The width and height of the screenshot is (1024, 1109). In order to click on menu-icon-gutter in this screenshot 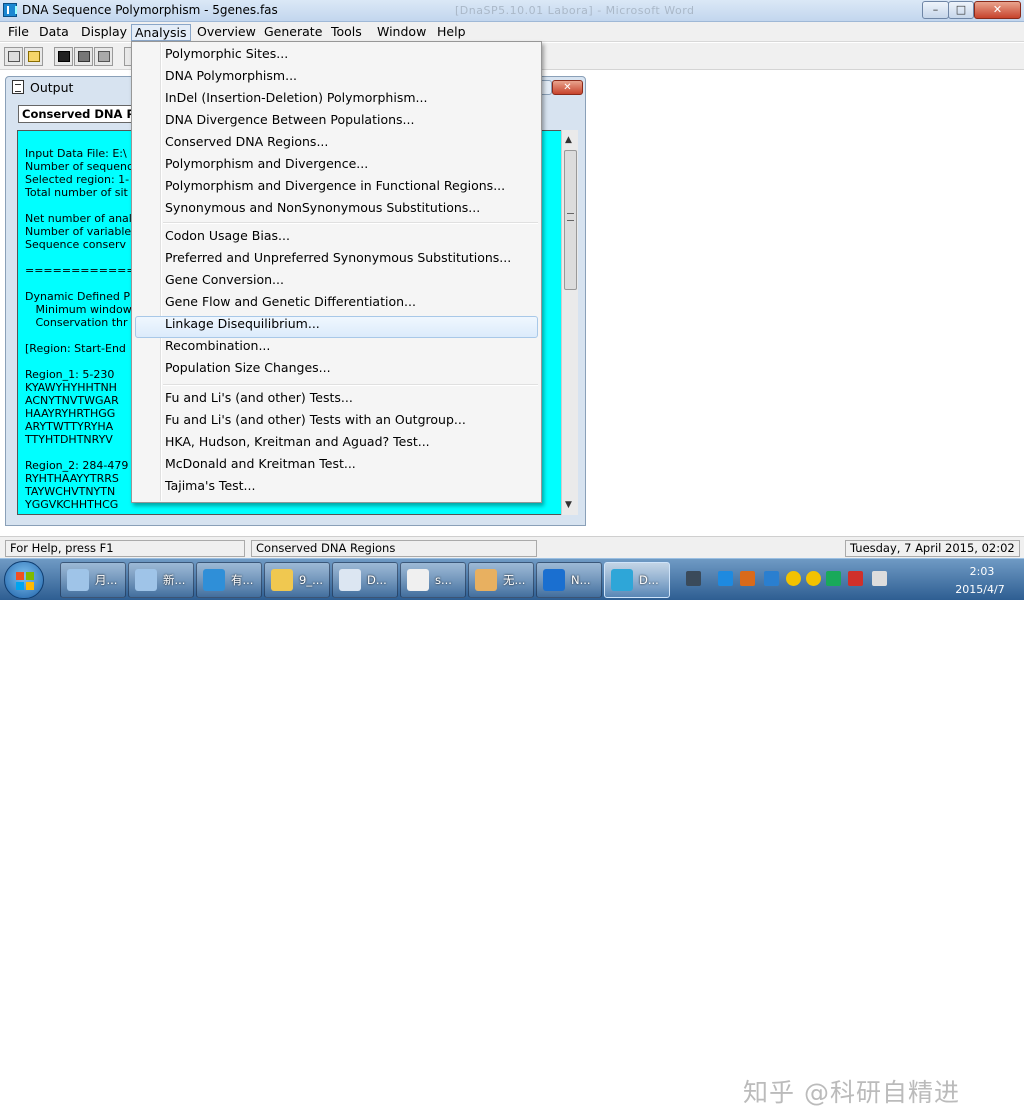, I will do `click(161, 272)`.